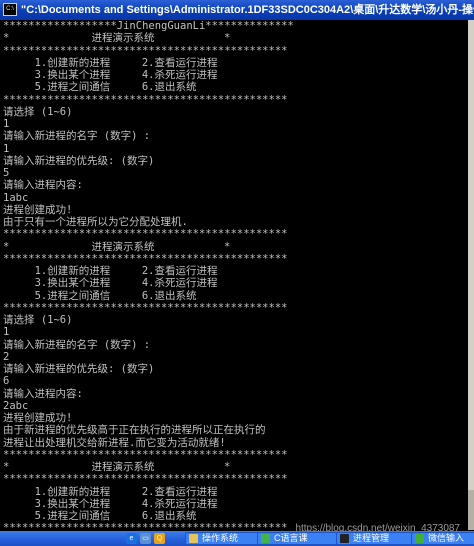 The height and width of the screenshot is (546, 474). What do you see at coordinates (471, 275) in the screenshot?
I see `vertical-scrollbar` at bounding box center [471, 275].